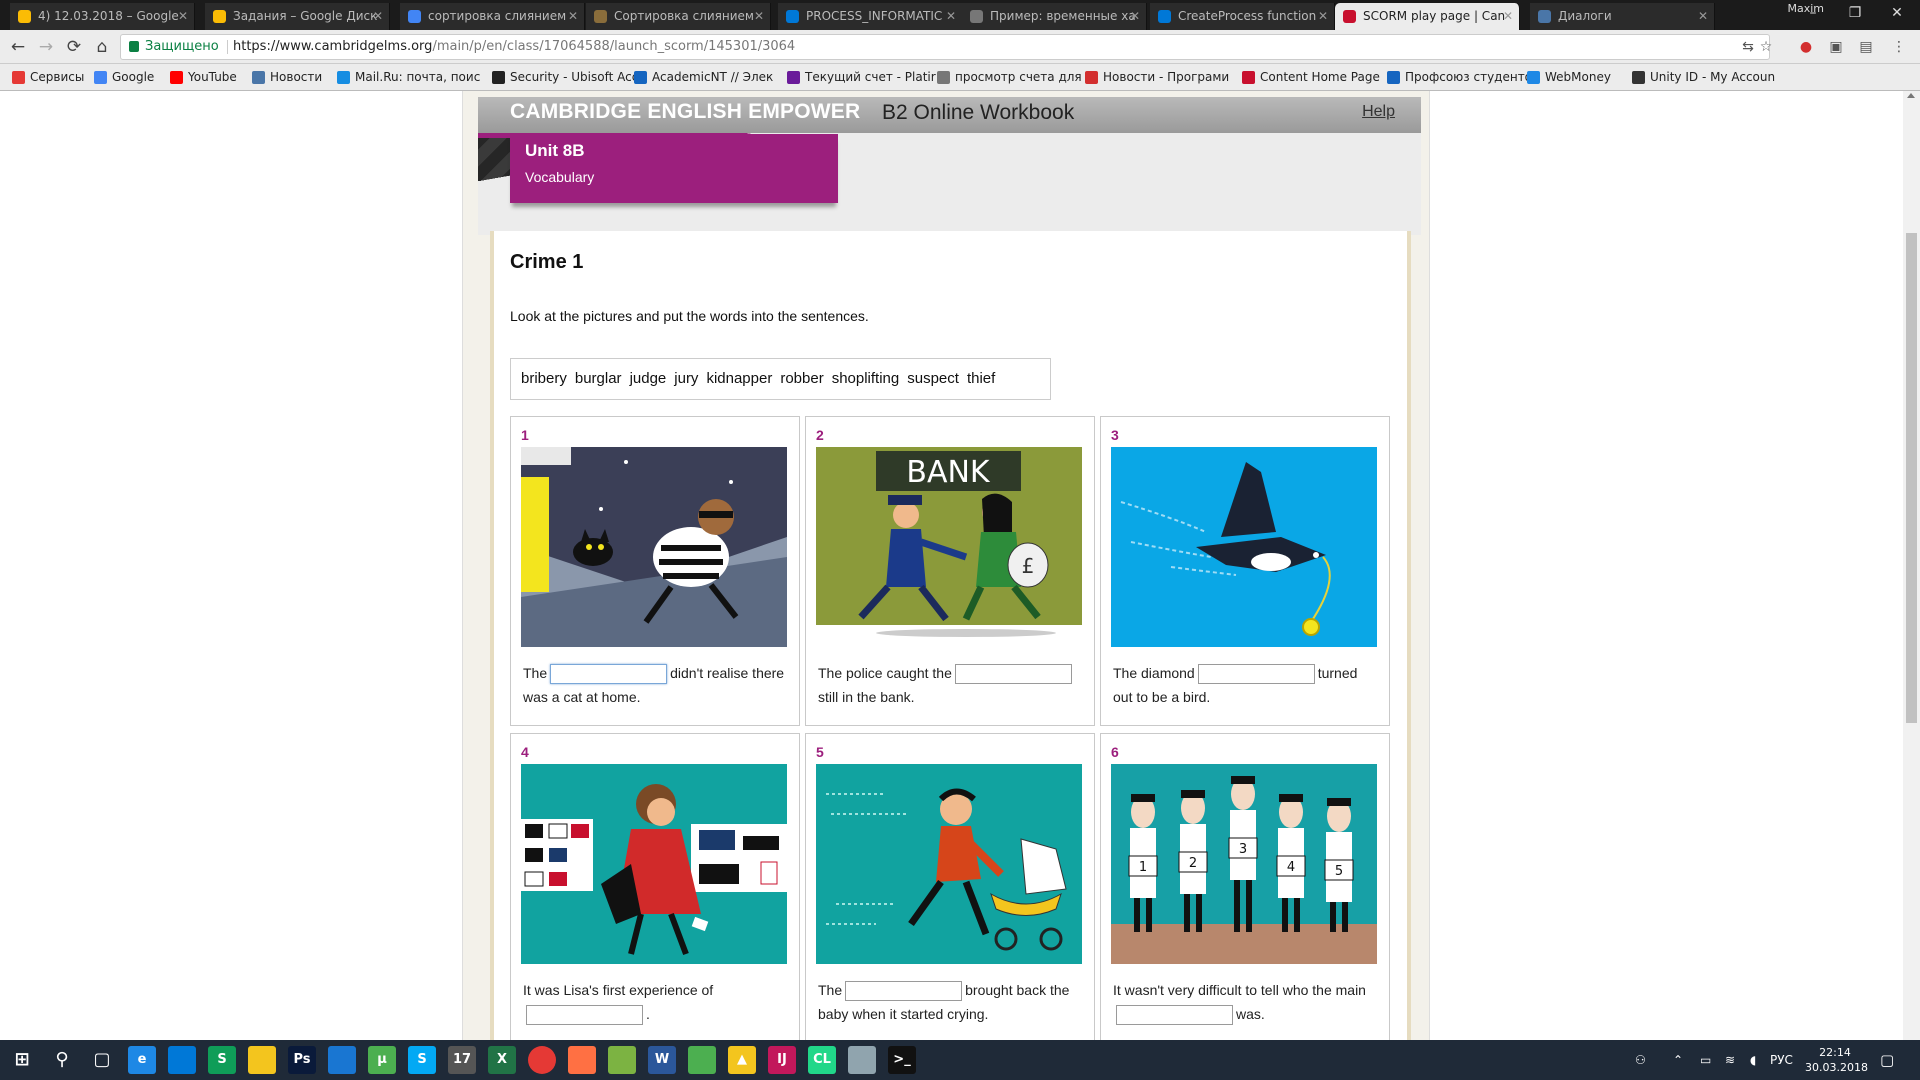 The width and height of the screenshot is (1920, 1080). Describe the element at coordinates (830, 990) in the screenshot. I see `sentence-before: The` at that location.